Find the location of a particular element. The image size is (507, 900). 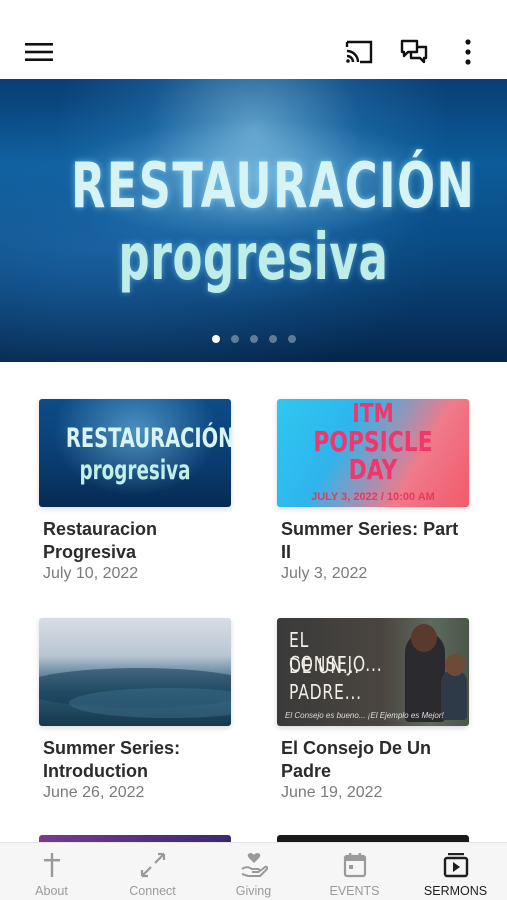

video-library-icon is located at coordinates (455, 865).